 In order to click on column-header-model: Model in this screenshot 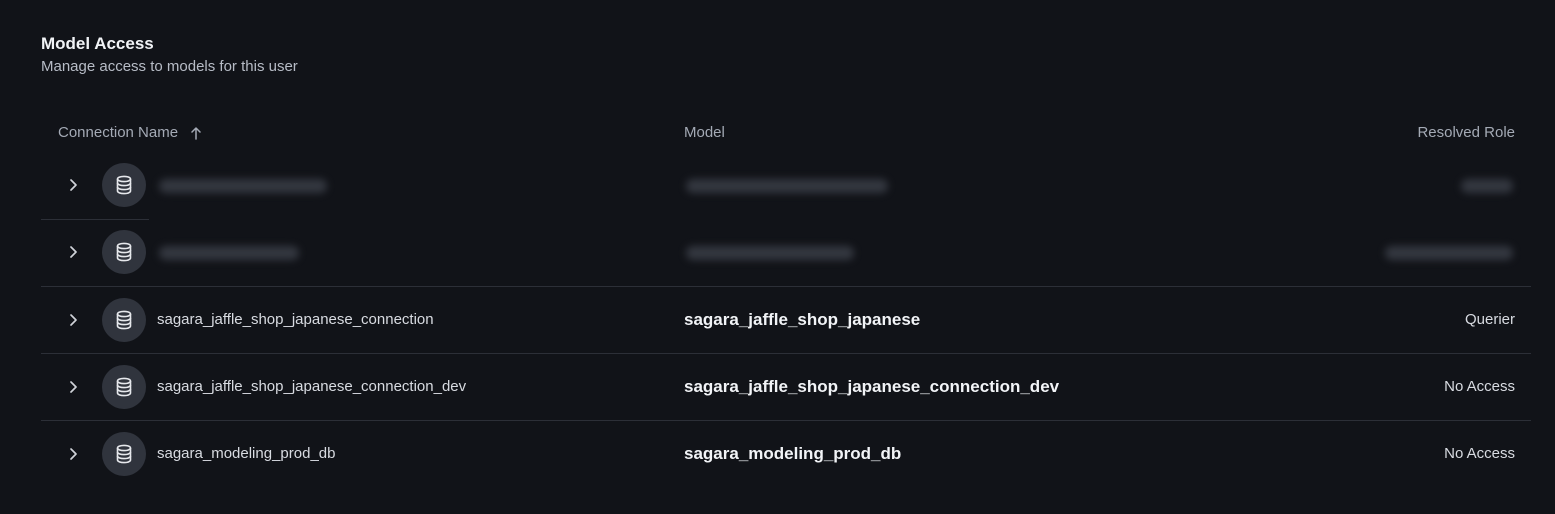, I will do `click(704, 132)`.